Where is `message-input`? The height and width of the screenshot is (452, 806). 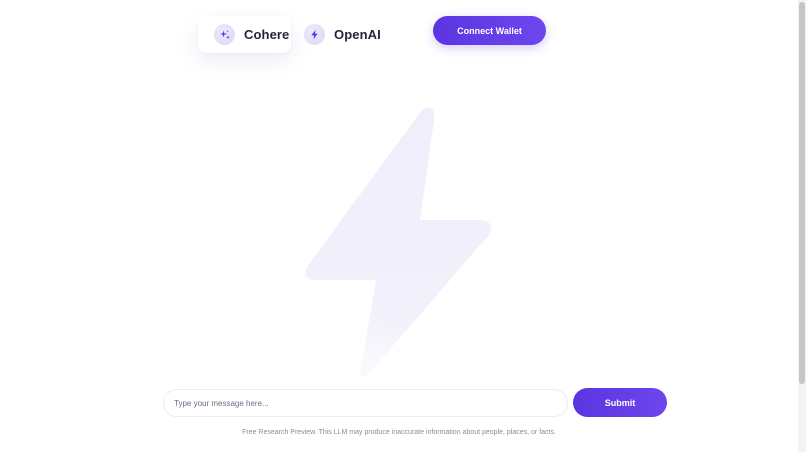
message-input is located at coordinates (365, 403).